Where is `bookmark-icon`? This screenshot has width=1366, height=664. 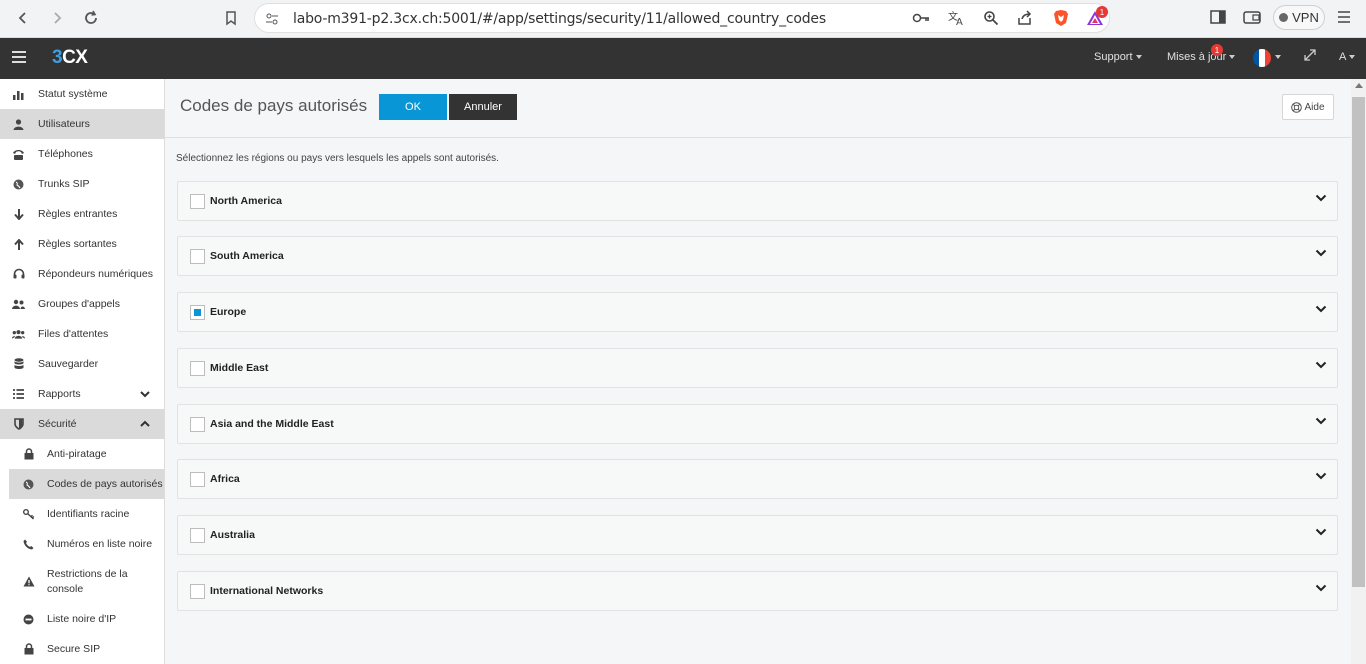 bookmark-icon is located at coordinates (231, 18).